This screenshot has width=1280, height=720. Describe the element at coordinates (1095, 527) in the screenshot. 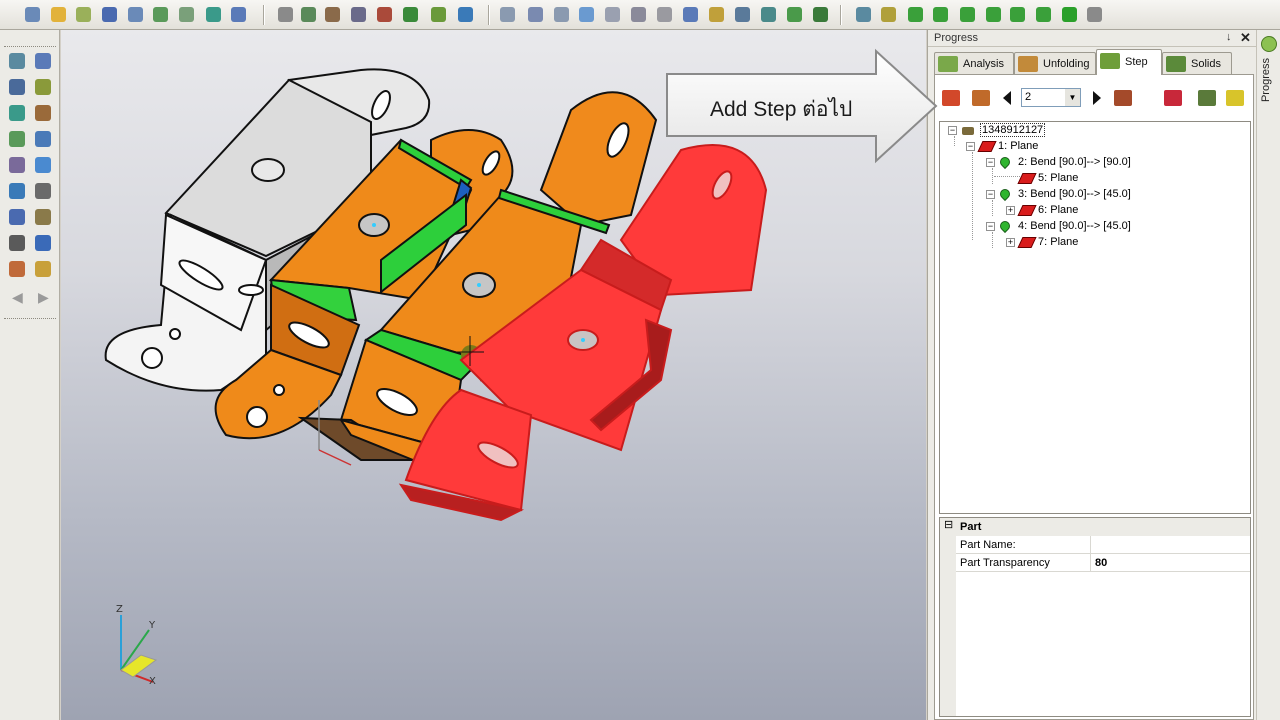

I see `property-category: ⊟ Part` at that location.